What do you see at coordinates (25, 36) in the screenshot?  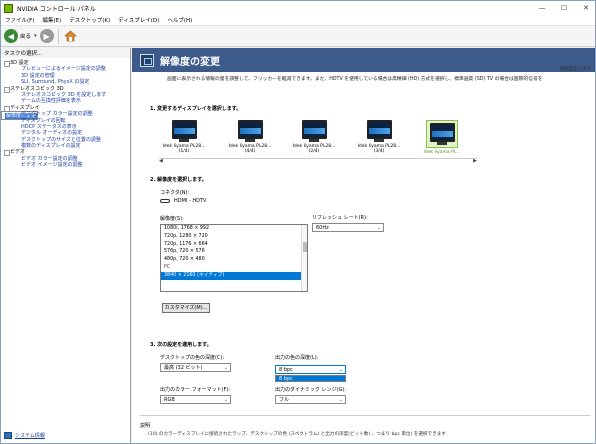 I see `back-button: 戻る` at bounding box center [25, 36].